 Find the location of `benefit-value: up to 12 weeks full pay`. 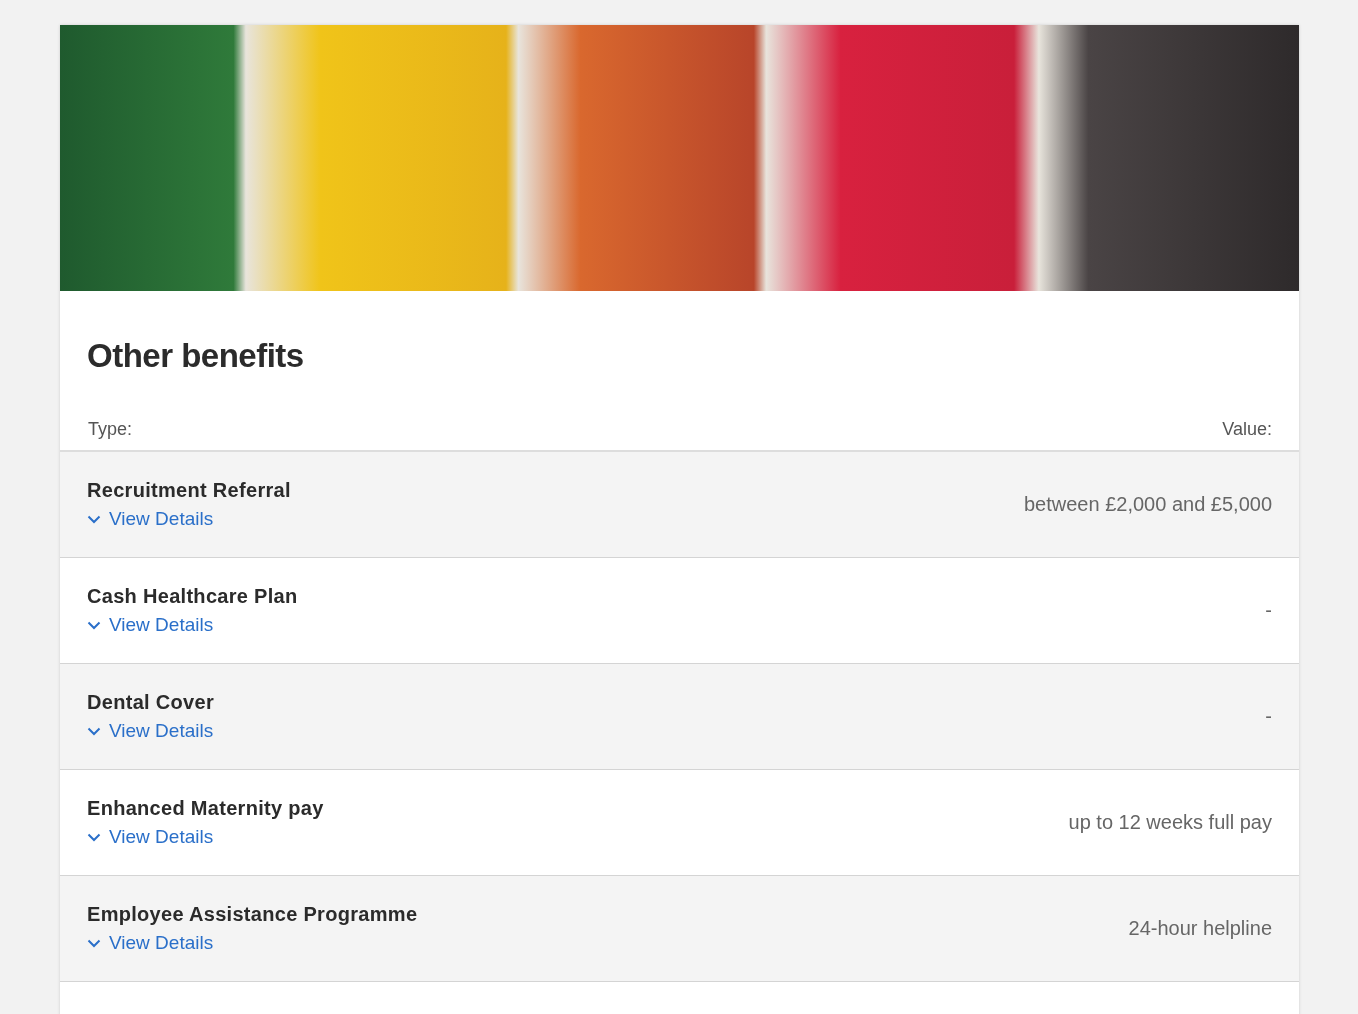

benefit-value: up to 12 weeks full pay is located at coordinates (1170, 822).